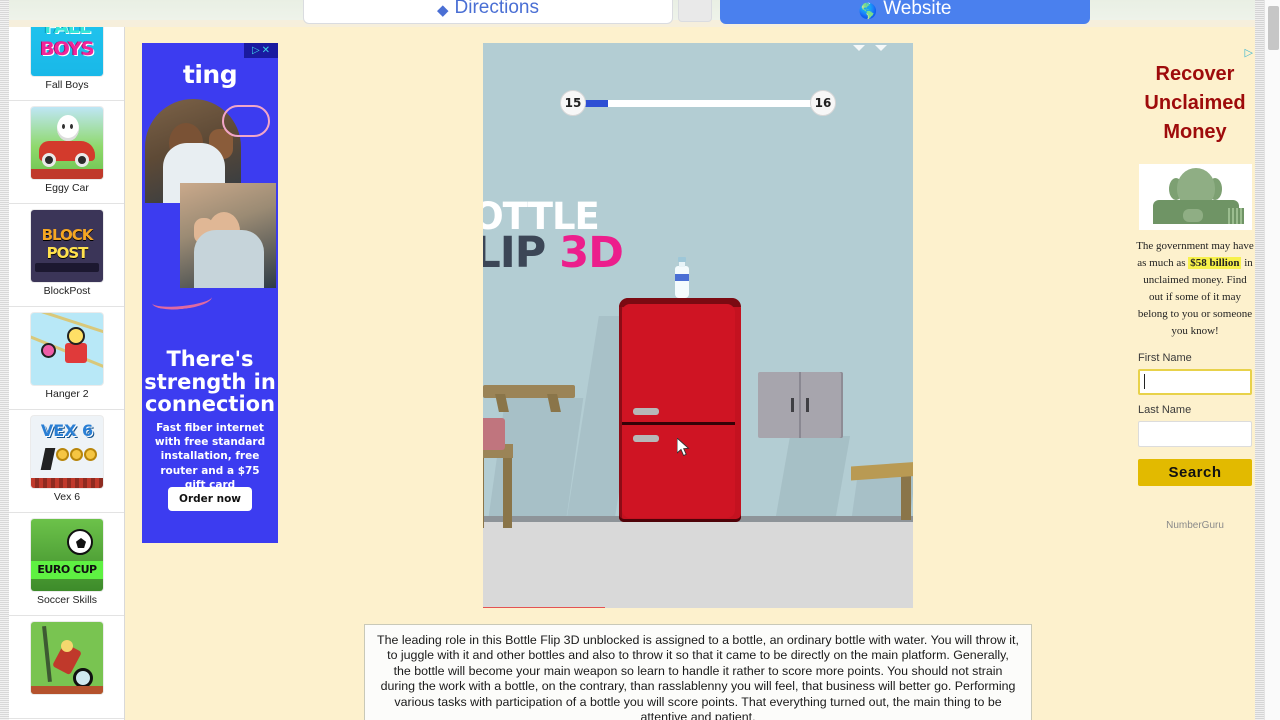 The image size is (1280, 720). What do you see at coordinates (67, 188) in the screenshot?
I see `sidebar-item-label: Eggy Car` at bounding box center [67, 188].